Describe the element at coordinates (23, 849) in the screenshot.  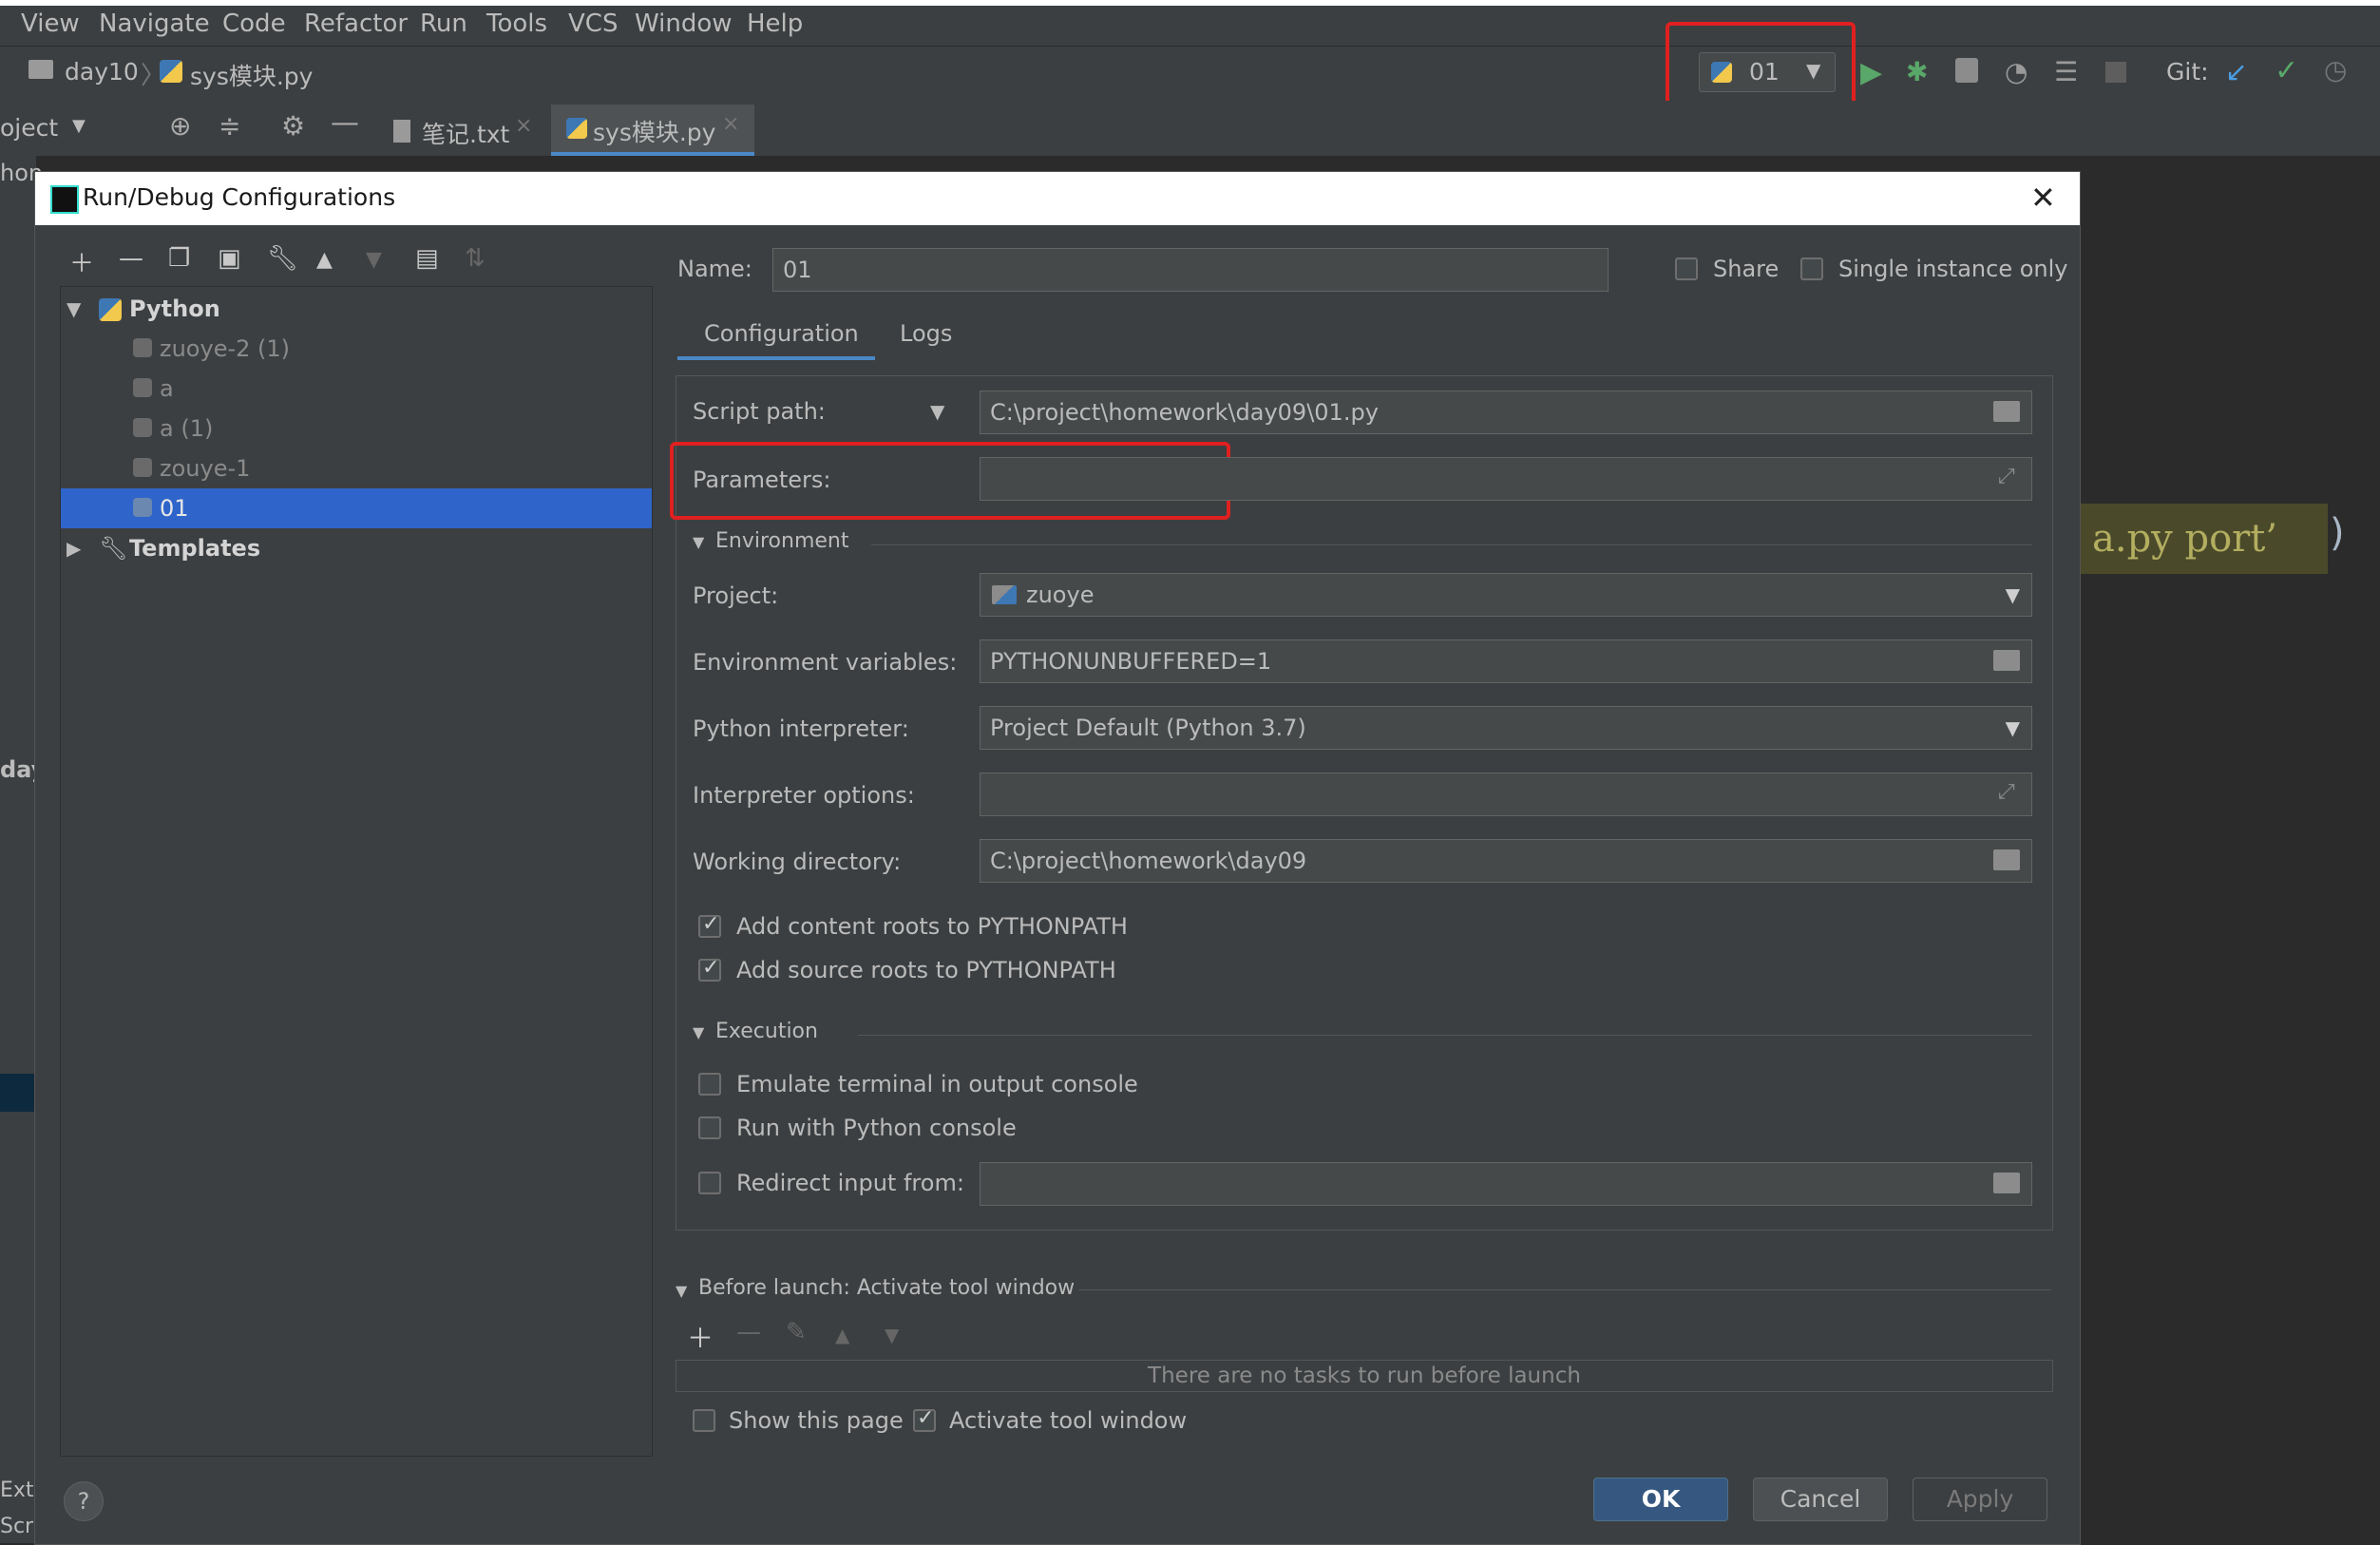
I see `project-tree-stub: hon day Ext Scr` at that location.